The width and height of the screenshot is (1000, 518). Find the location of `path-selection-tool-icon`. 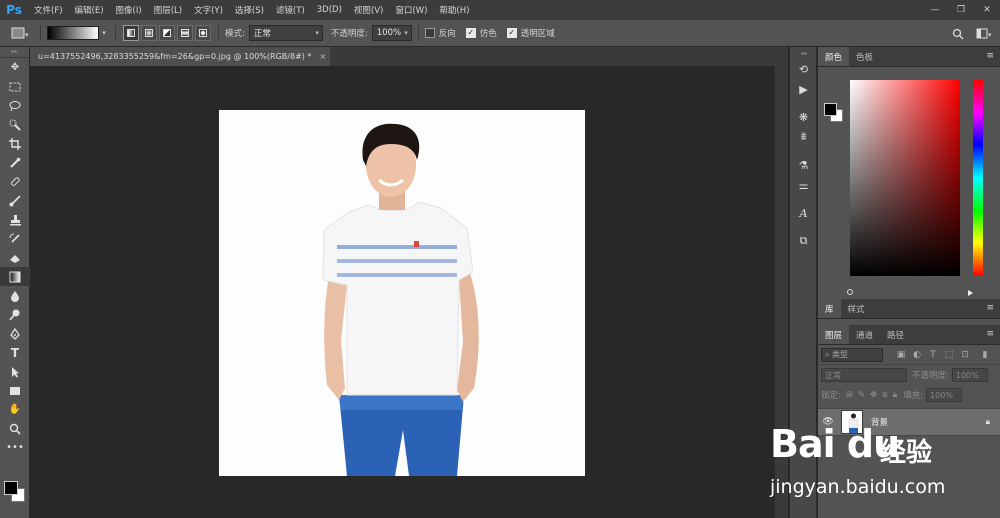

path-selection-tool-icon is located at coordinates (15, 371).